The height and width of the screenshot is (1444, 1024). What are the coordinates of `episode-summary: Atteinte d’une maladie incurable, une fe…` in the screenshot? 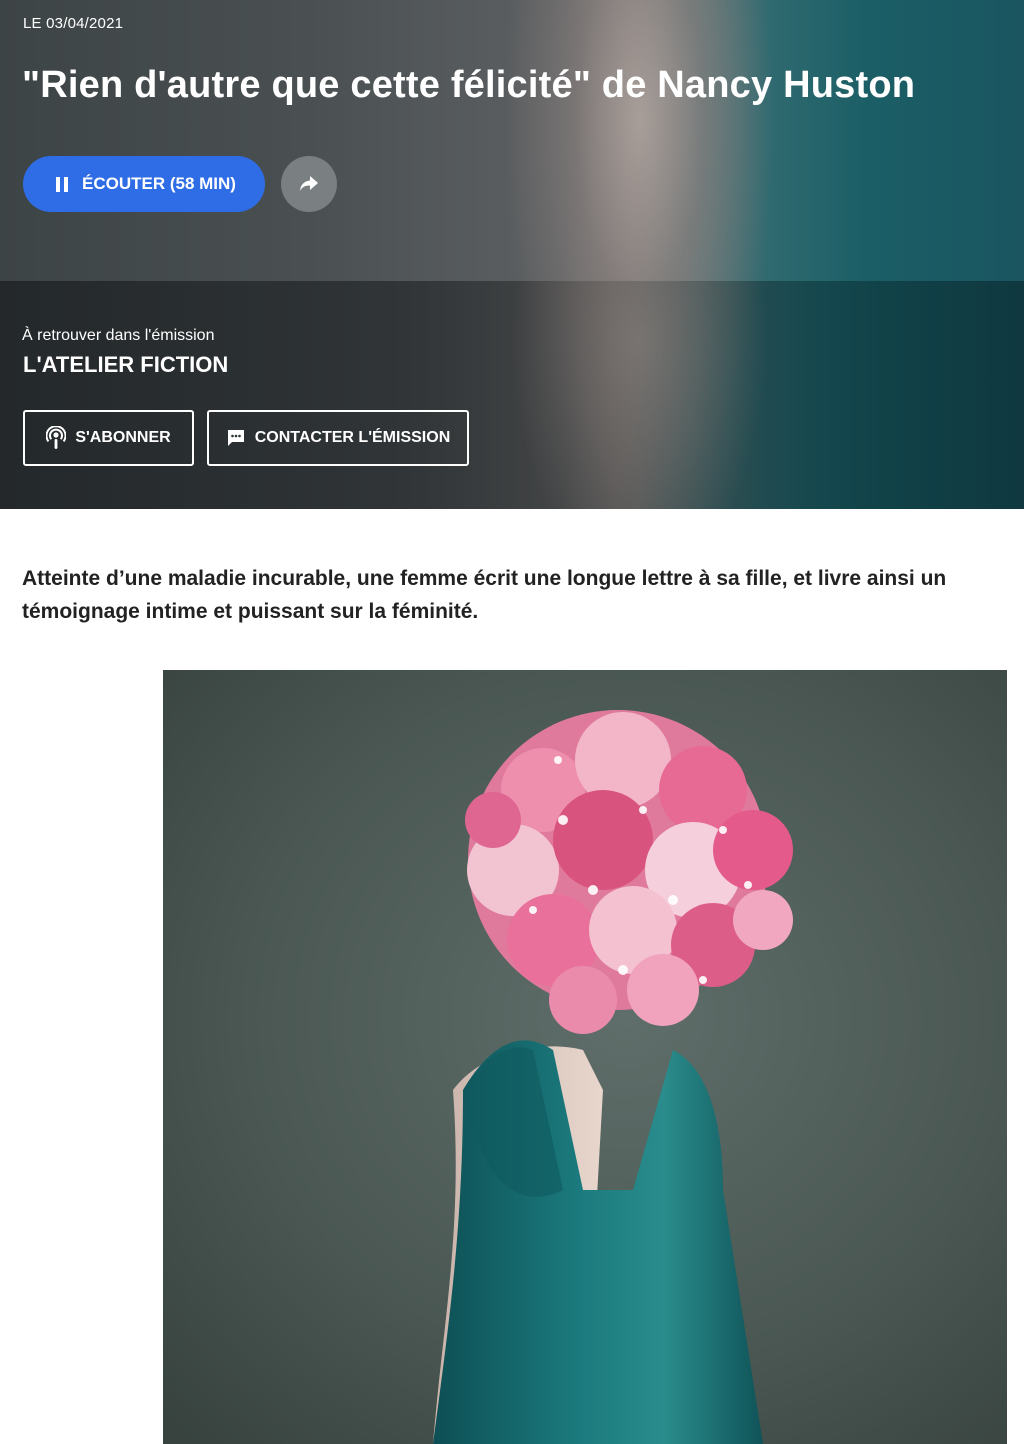 It's located at (484, 595).